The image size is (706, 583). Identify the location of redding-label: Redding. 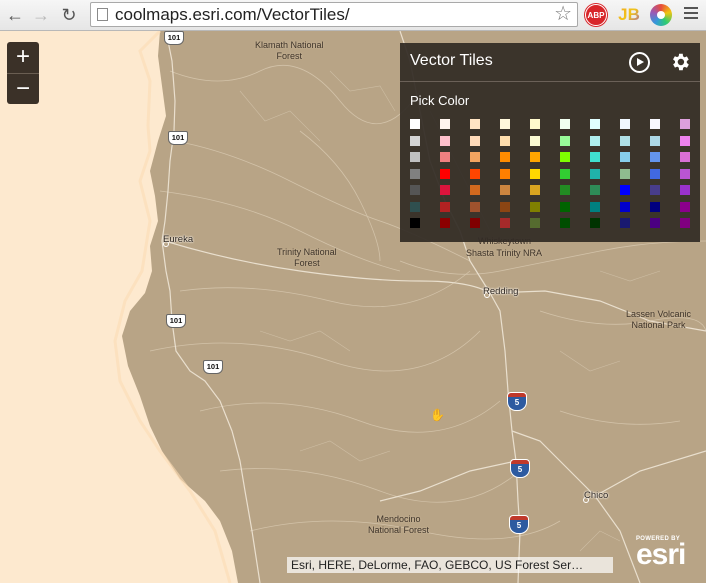
(501, 291).